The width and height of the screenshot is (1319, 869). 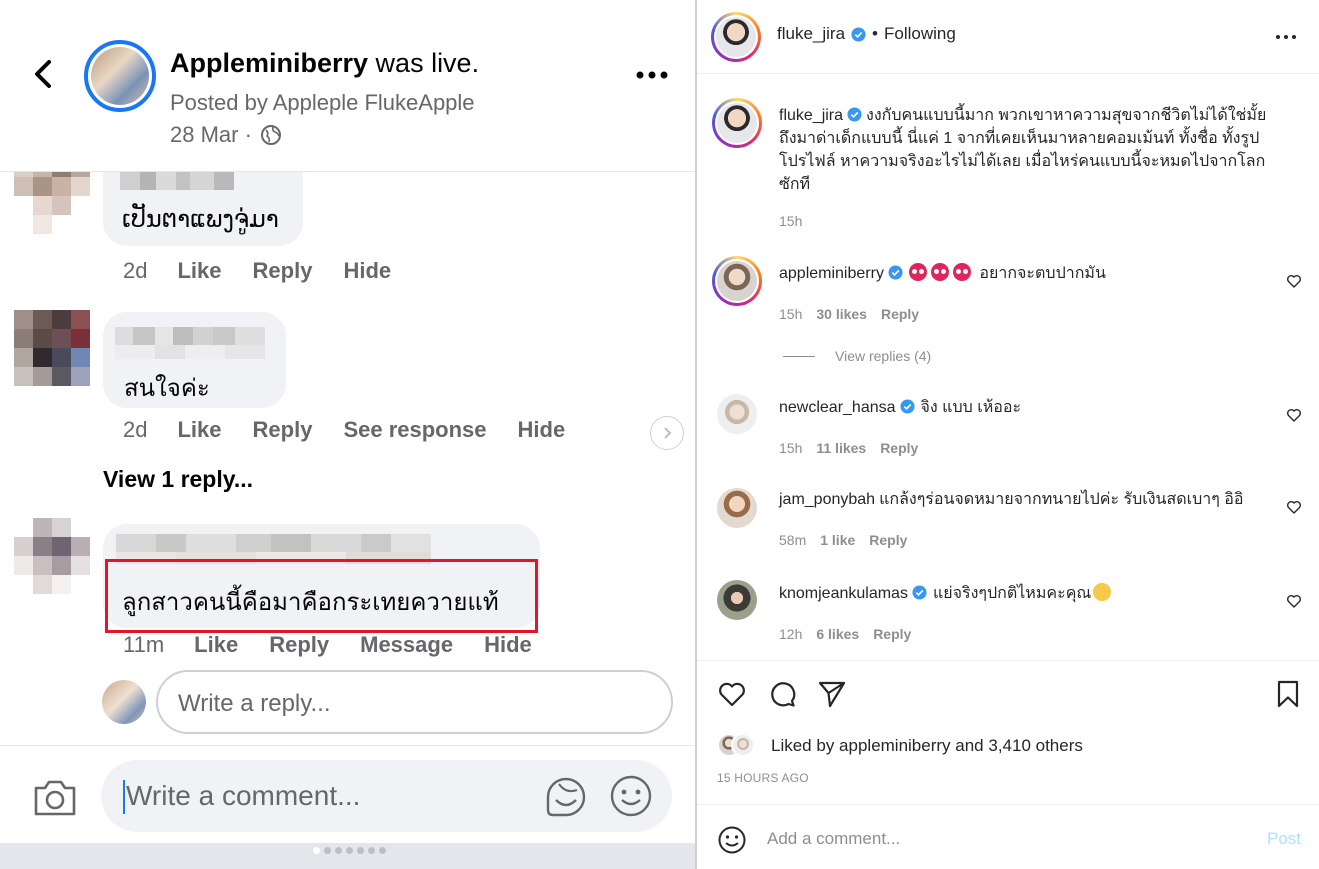 I want to click on camera-icon, so click(x=55, y=797).